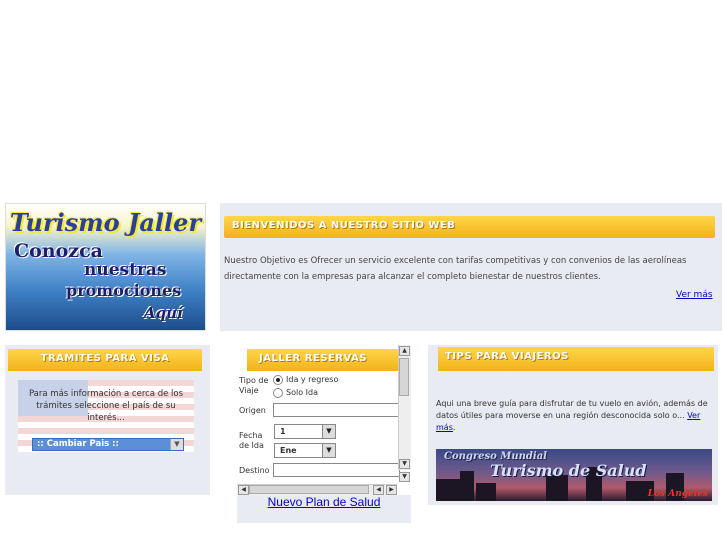 Image resolution: width=727 pixels, height=545 pixels. What do you see at coordinates (251, 440) in the screenshot?
I see `fecha-ida-label: Fecha de Ida` at bounding box center [251, 440].